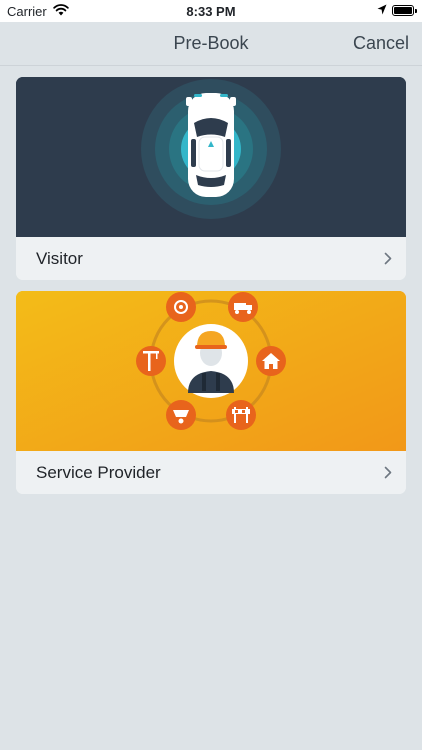 The image size is (422, 750). Describe the element at coordinates (211, 472) in the screenshot. I see `service-provider-row: Service Provider` at that location.